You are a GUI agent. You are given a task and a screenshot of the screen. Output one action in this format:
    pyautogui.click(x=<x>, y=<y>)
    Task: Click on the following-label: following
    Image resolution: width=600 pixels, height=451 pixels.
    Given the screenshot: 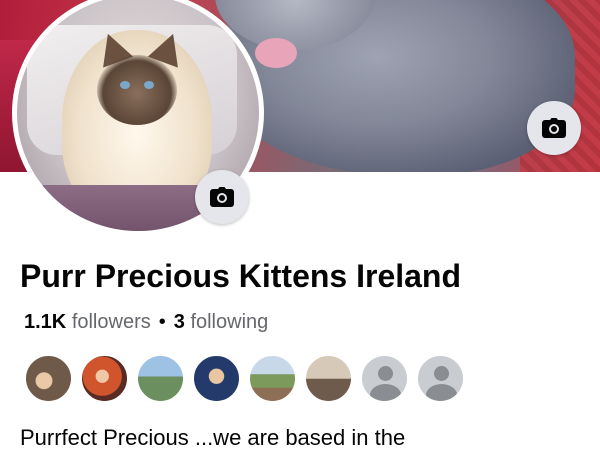 What is the action you would take?
    pyautogui.click(x=229, y=322)
    